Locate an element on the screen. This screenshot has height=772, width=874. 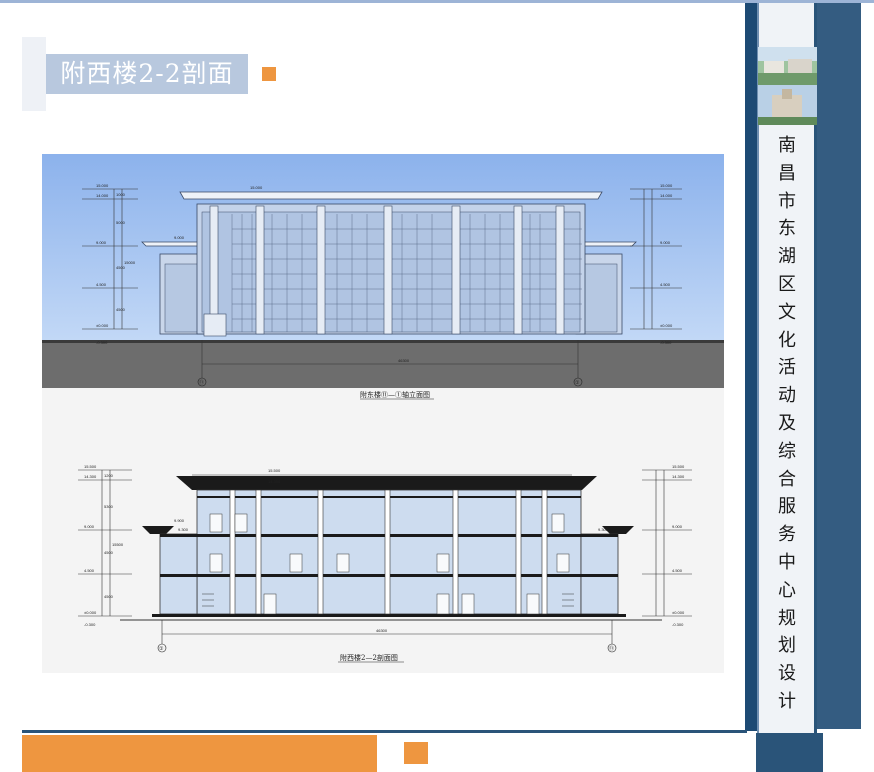
vtitle-char: 市 is located at coordinates (787, 201).